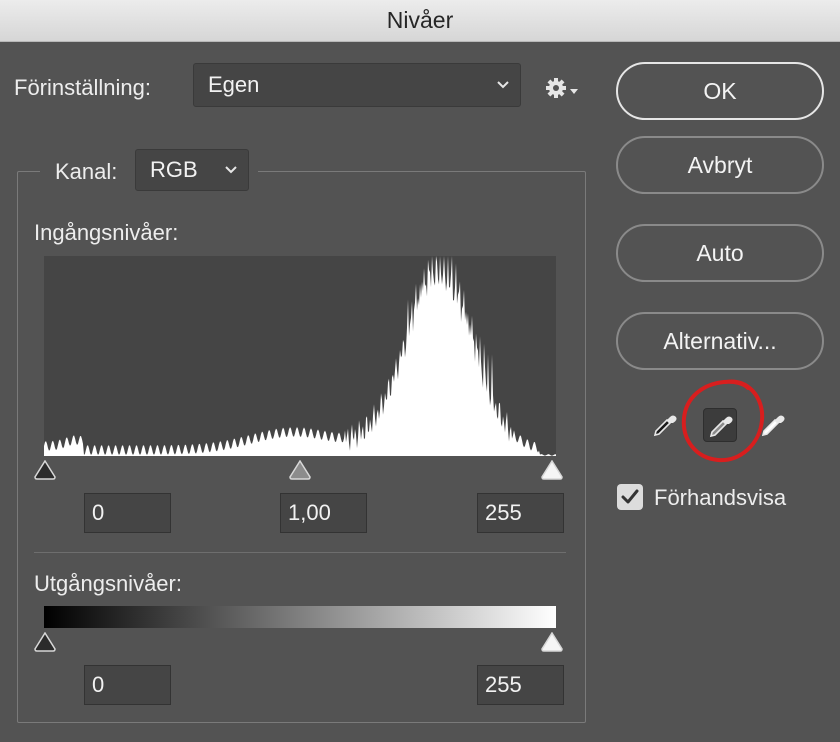  Describe the element at coordinates (45, 470) in the screenshot. I see `input-black-slider` at that location.